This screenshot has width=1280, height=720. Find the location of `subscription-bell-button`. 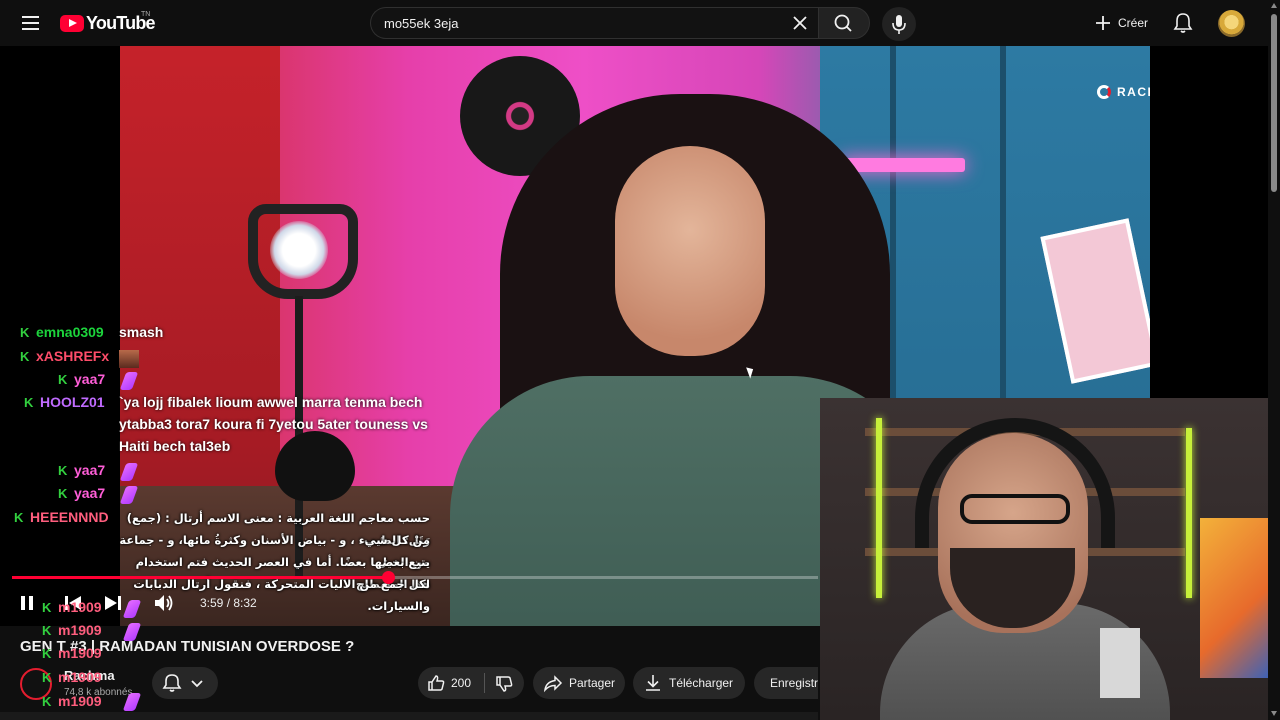

subscription-bell-button is located at coordinates (185, 683).